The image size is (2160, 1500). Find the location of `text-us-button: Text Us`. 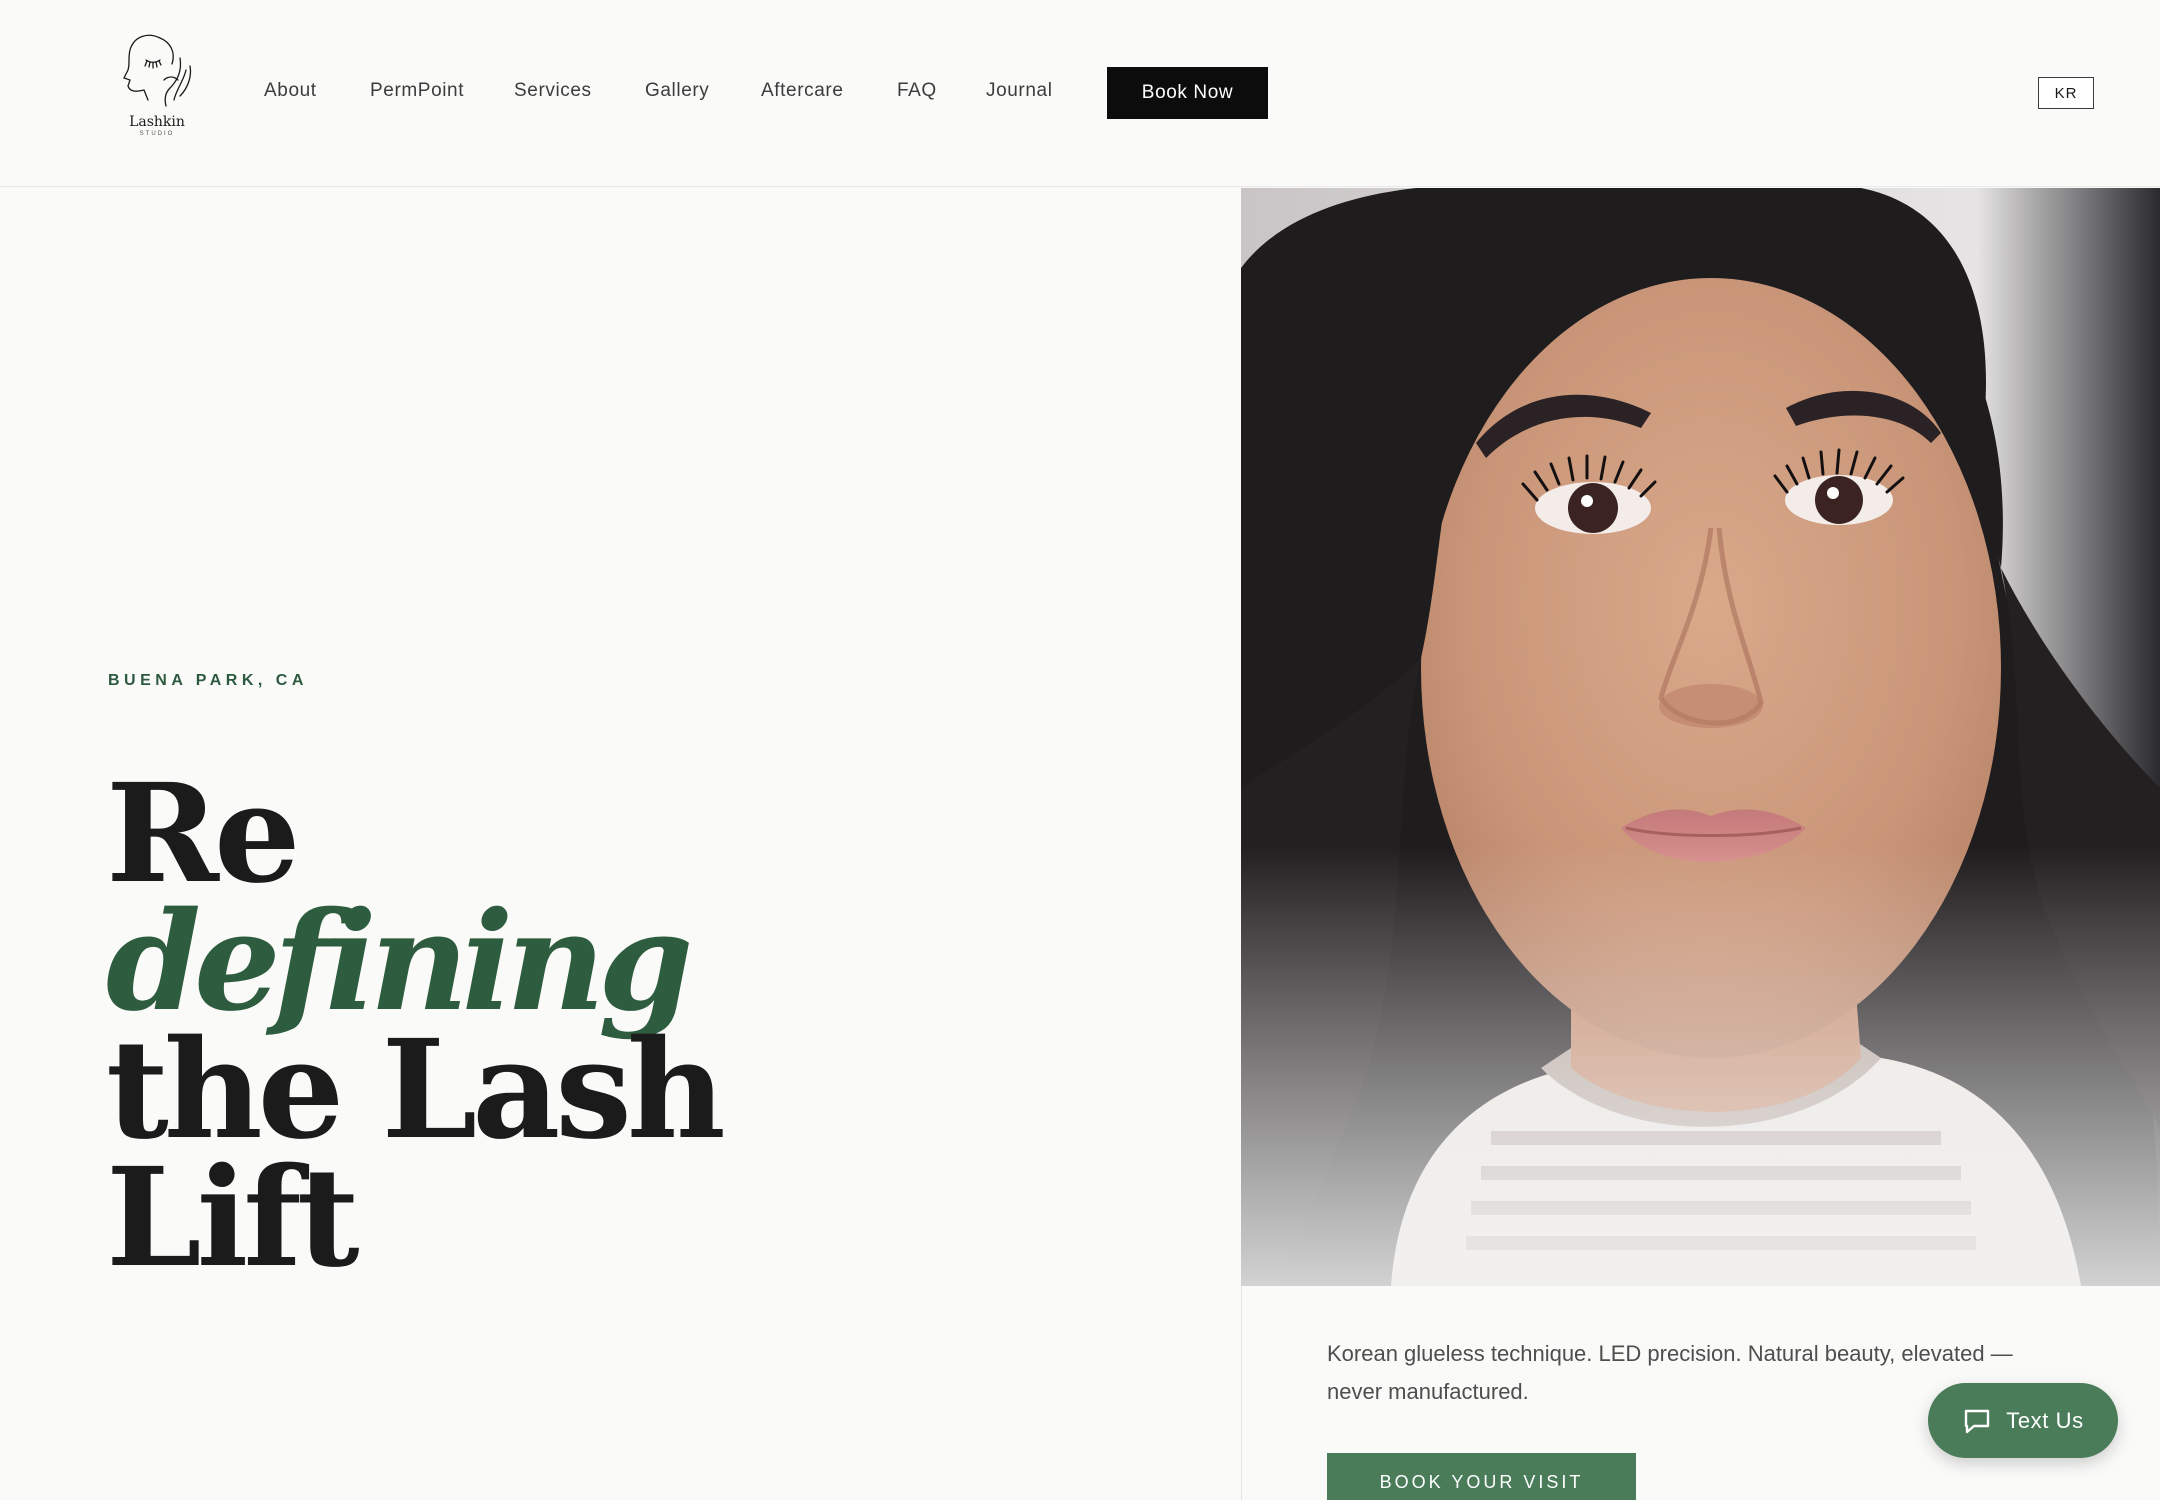

text-us-button: Text Us is located at coordinates (2023, 1420).